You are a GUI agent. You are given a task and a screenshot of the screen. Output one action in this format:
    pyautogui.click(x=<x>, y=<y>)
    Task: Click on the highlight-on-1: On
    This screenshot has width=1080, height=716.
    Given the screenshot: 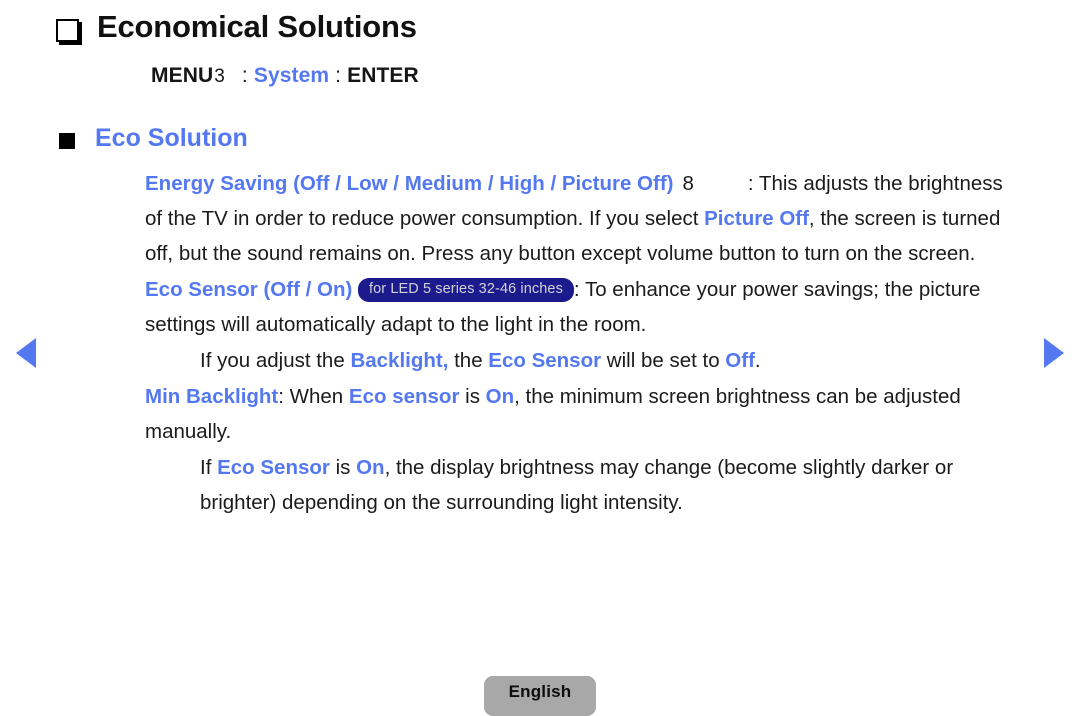 What is the action you would take?
    pyautogui.click(x=500, y=396)
    